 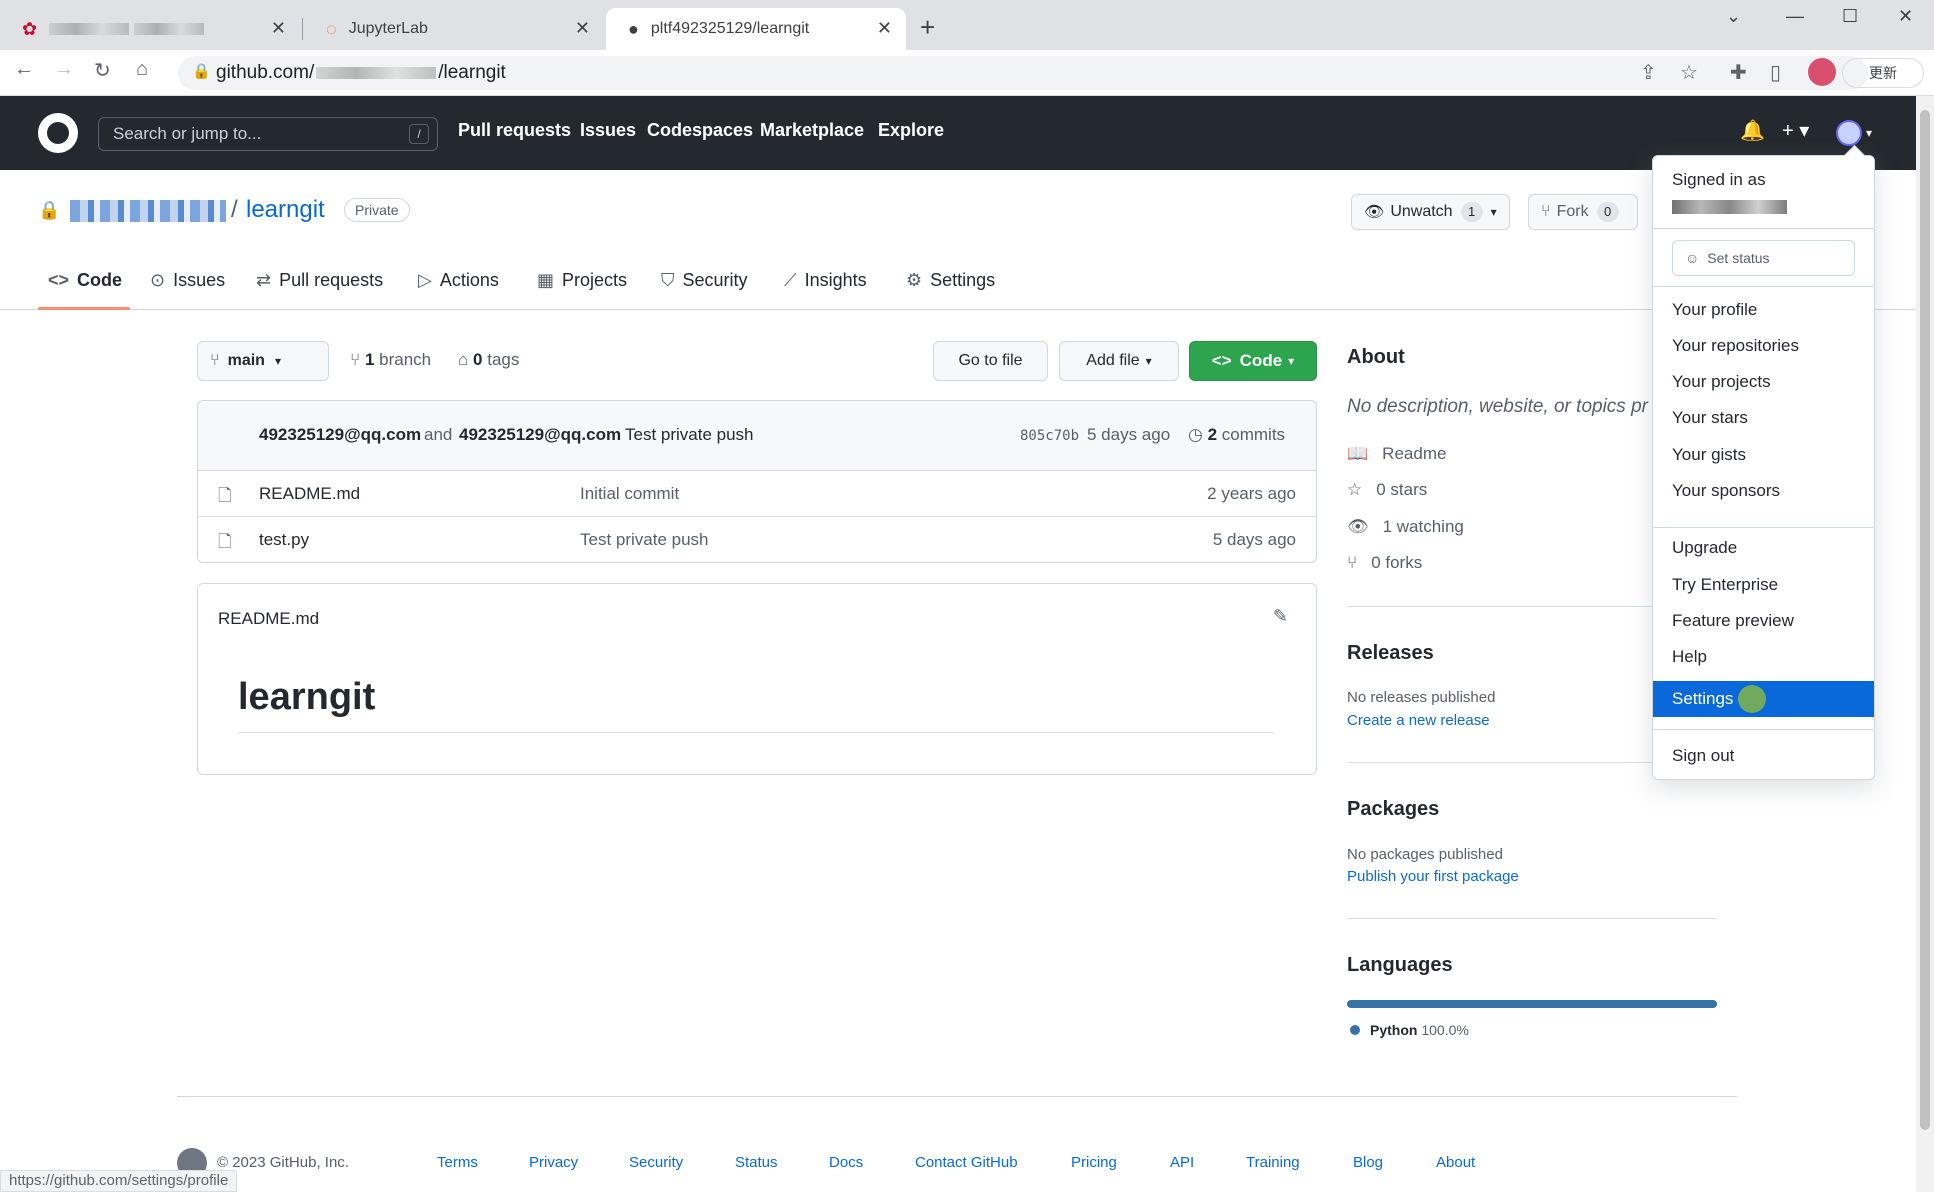 What do you see at coordinates (148, 211) in the screenshot?
I see `repo-owner-link` at bounding box center [148, 211].